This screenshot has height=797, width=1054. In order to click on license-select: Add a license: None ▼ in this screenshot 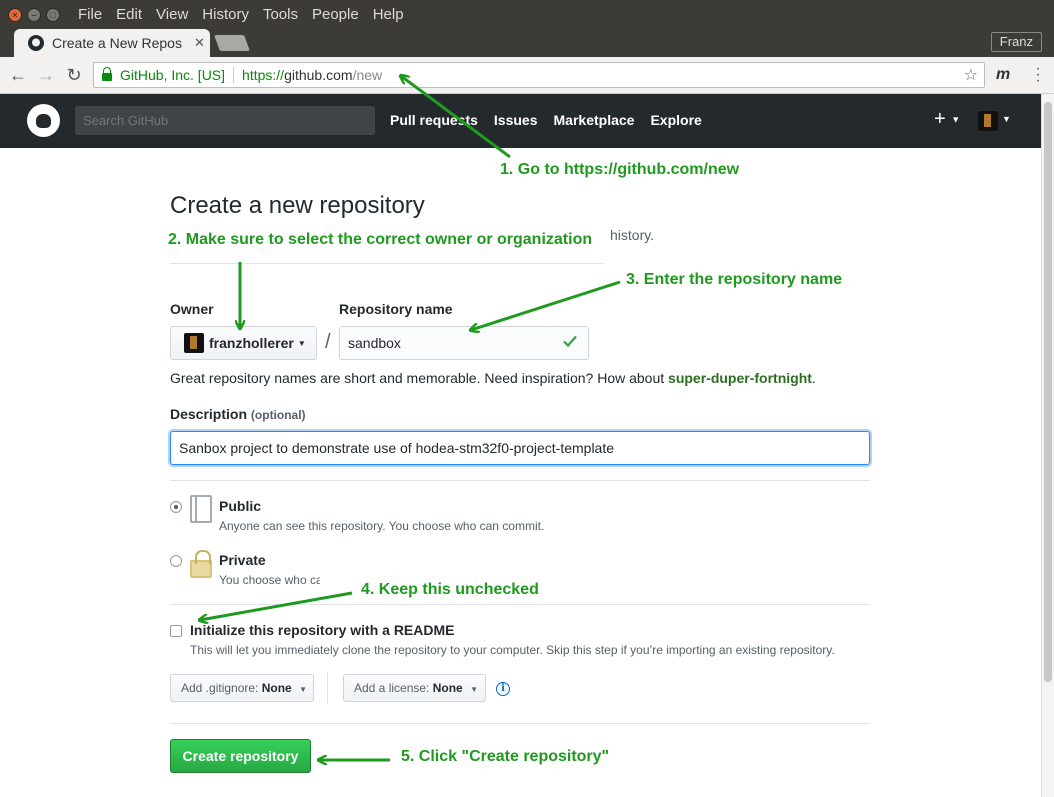, I will do `click(414, 688)`.